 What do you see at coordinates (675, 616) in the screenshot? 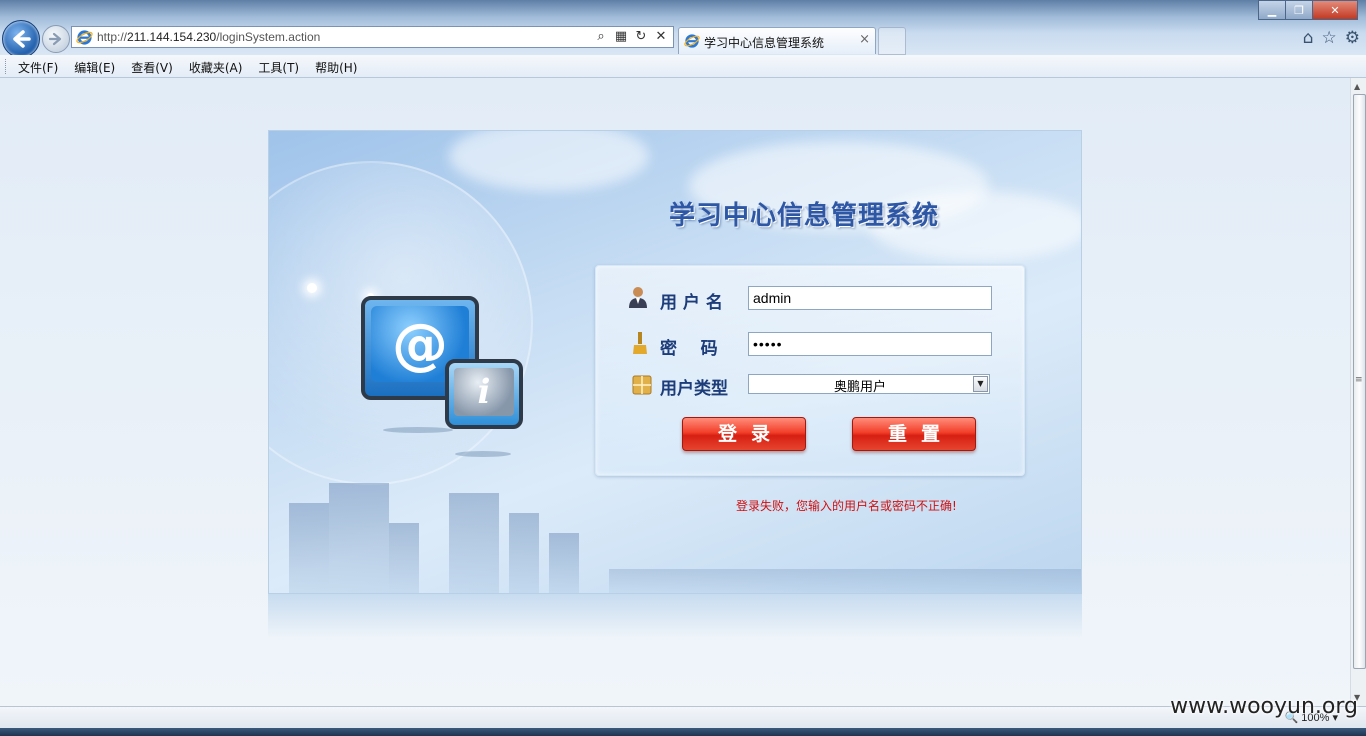
I see `panel-reflection` at bounding box center [675, 616].